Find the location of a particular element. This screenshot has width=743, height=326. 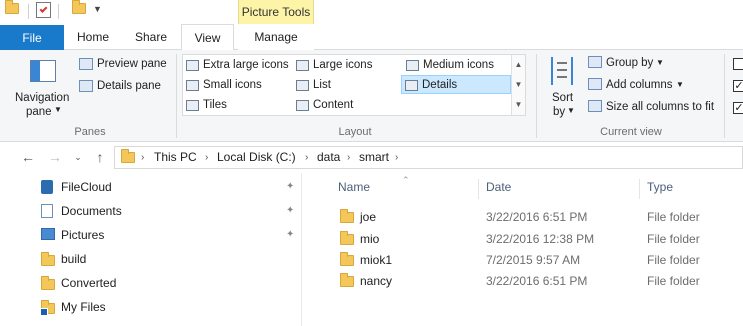

nav-item-build: build is located at coordinates (169, 259).